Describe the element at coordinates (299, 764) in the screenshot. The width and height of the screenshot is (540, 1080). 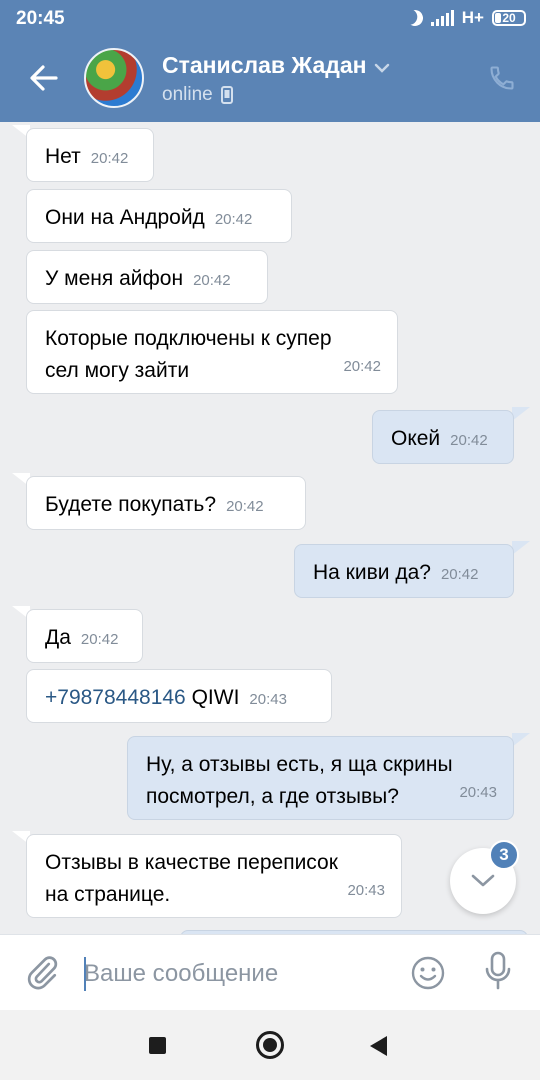
I see `message-text-line: Ну, а отзывы есть, я ща скрины` at that location.